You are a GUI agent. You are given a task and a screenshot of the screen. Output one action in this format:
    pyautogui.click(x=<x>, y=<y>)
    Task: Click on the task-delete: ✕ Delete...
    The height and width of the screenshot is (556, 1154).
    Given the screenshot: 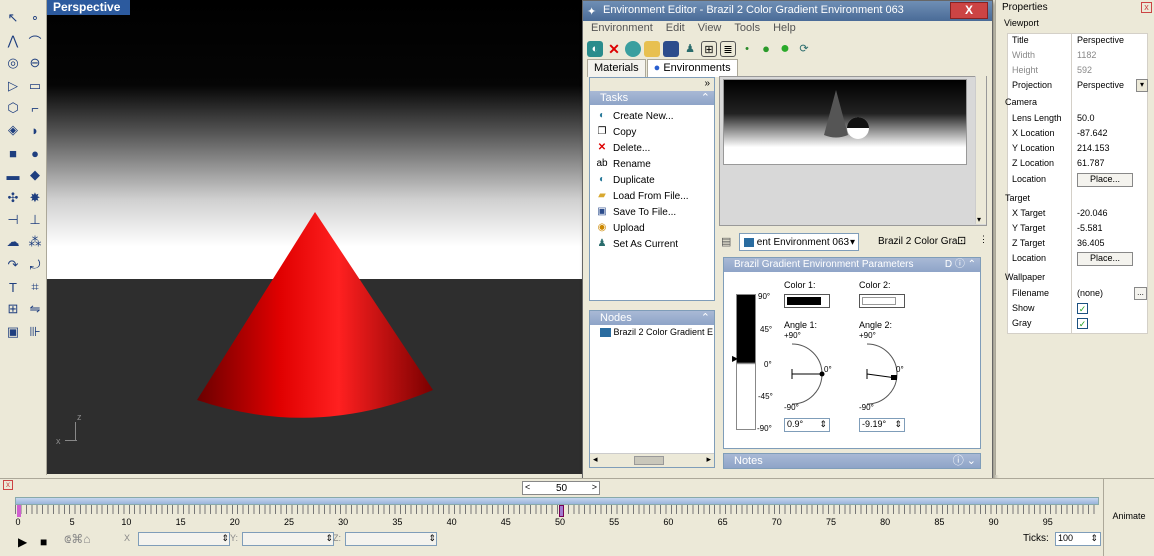 What is the action you would take?
    pyautogui.click(x=652, y=148)
    